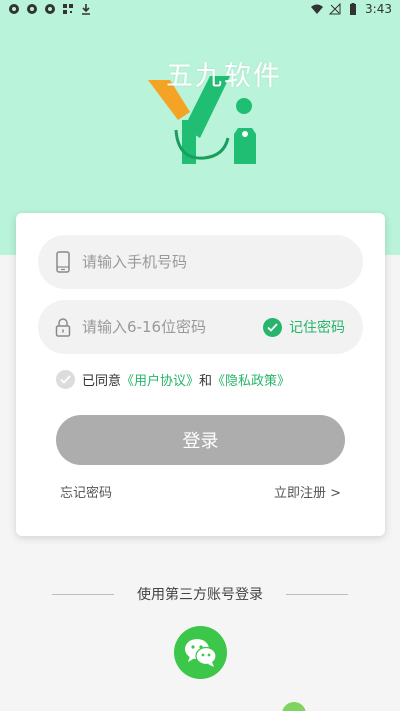 The height and width of the screenshot is (711, 400). I want to click on agree-prefix: 已同意, so click(102, 381).